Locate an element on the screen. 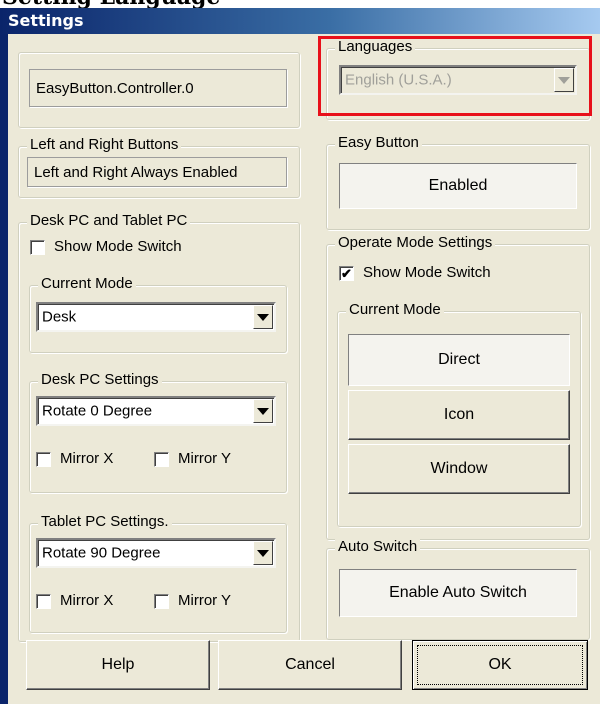 This screenshot has width=600, height=704. operate-show-mode-switch-label: Show Mode Switch is located at coordinates (427, 272).